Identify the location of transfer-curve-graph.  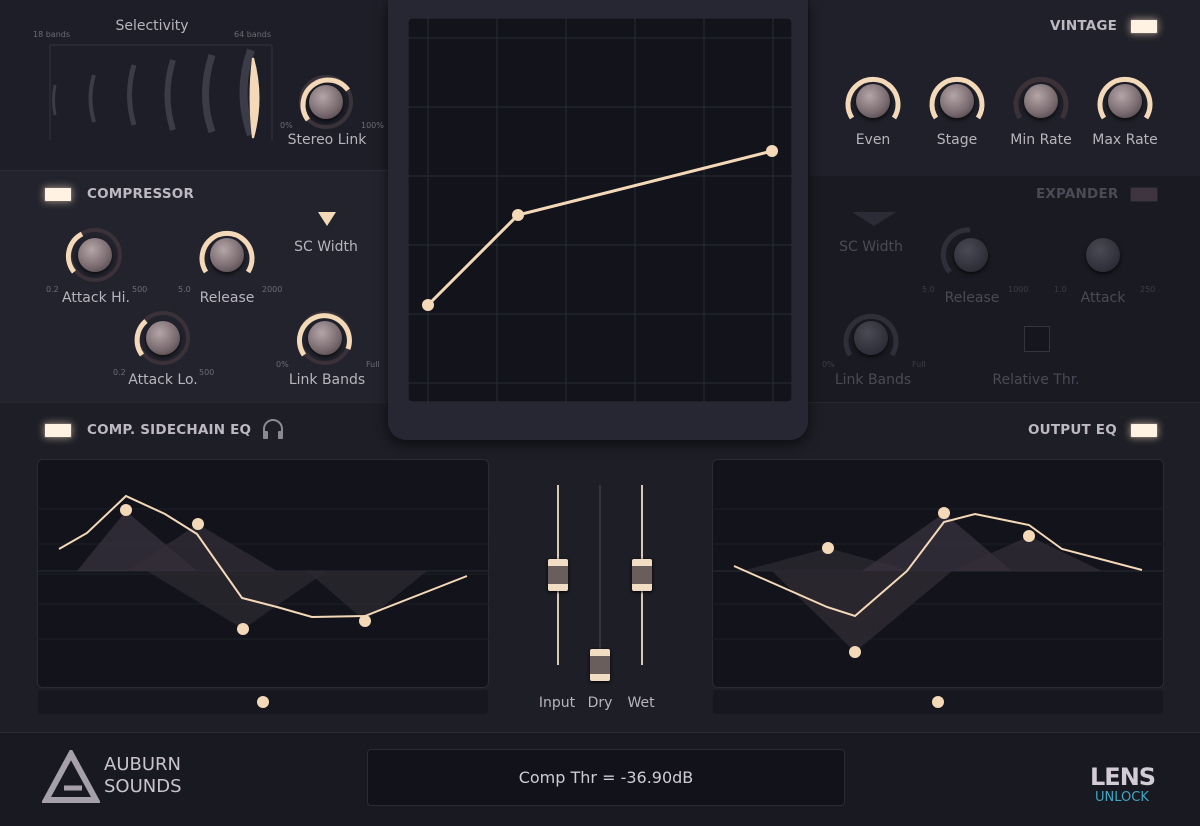
(600, 210).